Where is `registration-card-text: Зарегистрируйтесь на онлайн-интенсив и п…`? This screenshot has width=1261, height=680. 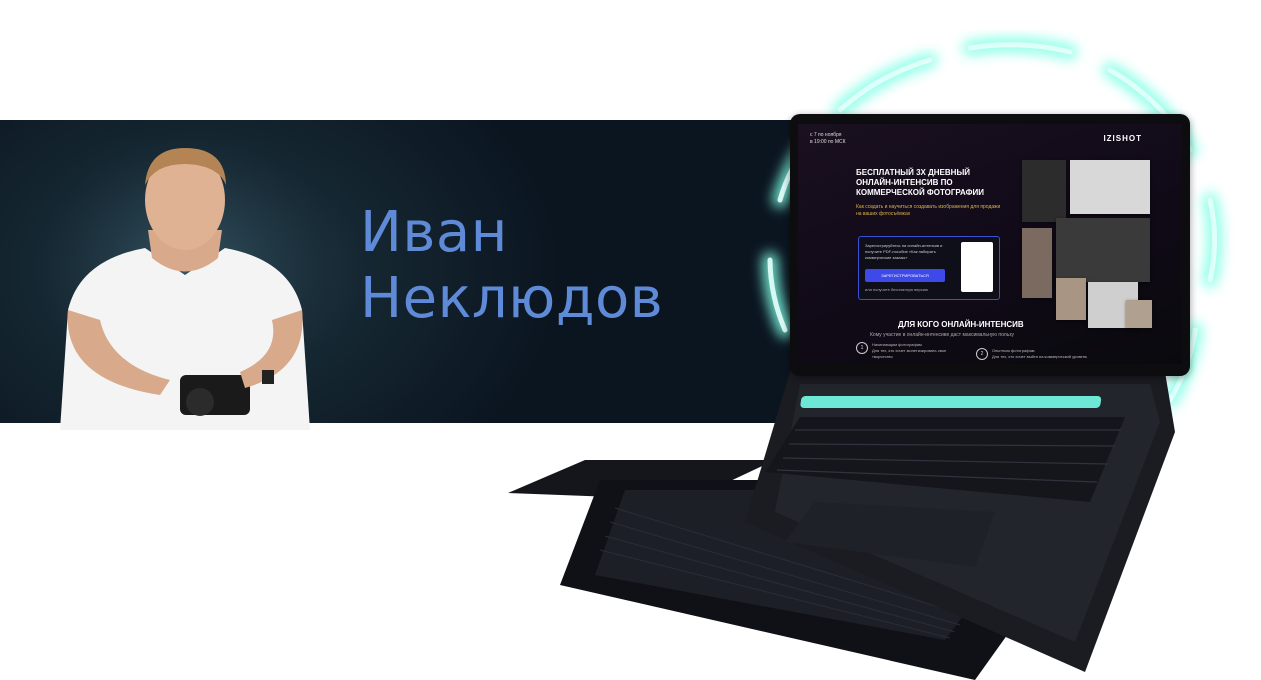
registration-card-text: Зарегистрируйтесь на онлайн-интенсив и п… is located at coordinates (904, 251).